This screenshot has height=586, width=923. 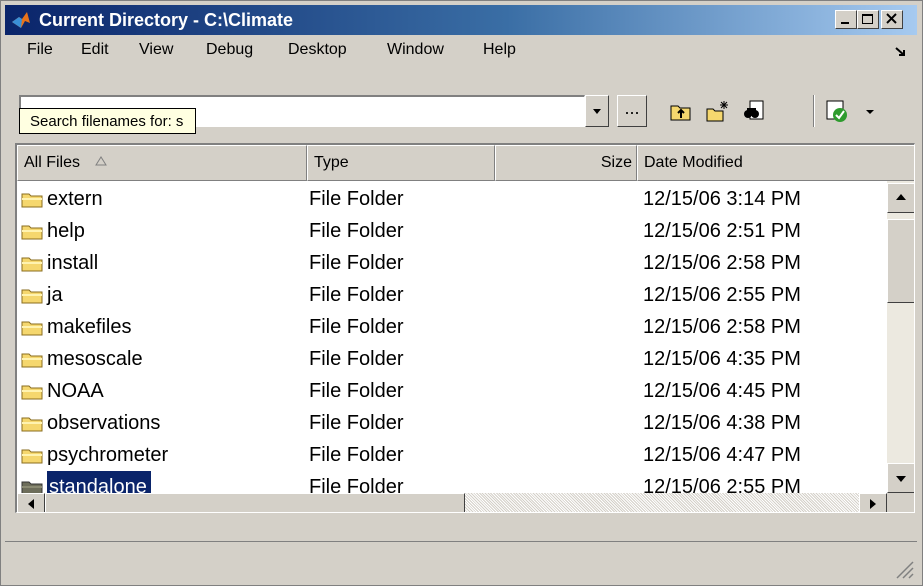 What do you see at coordinates (21, 20) in the screenshot?
I see `matlab-logo-icon` at bounding box center [21, 20].